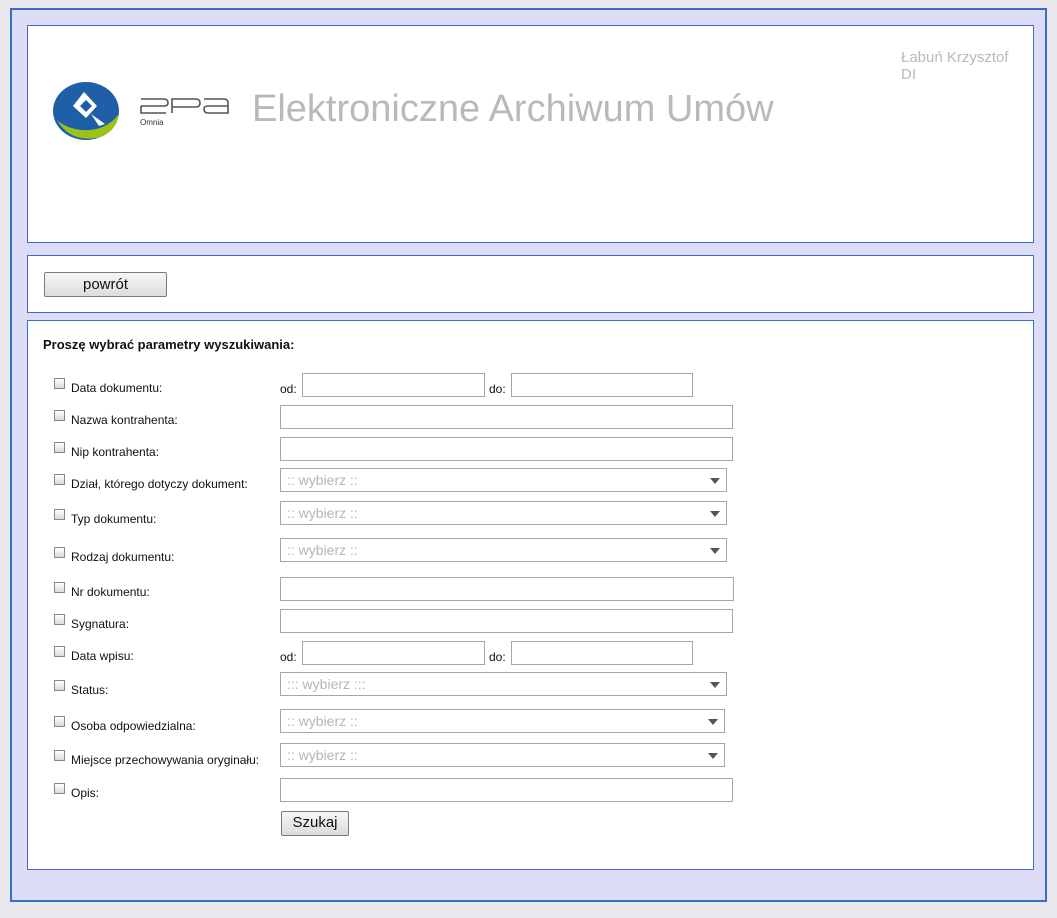 The width and height of the screenshot is (1057, 918). I want to click on label-data-dokumentu: Data dokumentu:, so click(117, 388).